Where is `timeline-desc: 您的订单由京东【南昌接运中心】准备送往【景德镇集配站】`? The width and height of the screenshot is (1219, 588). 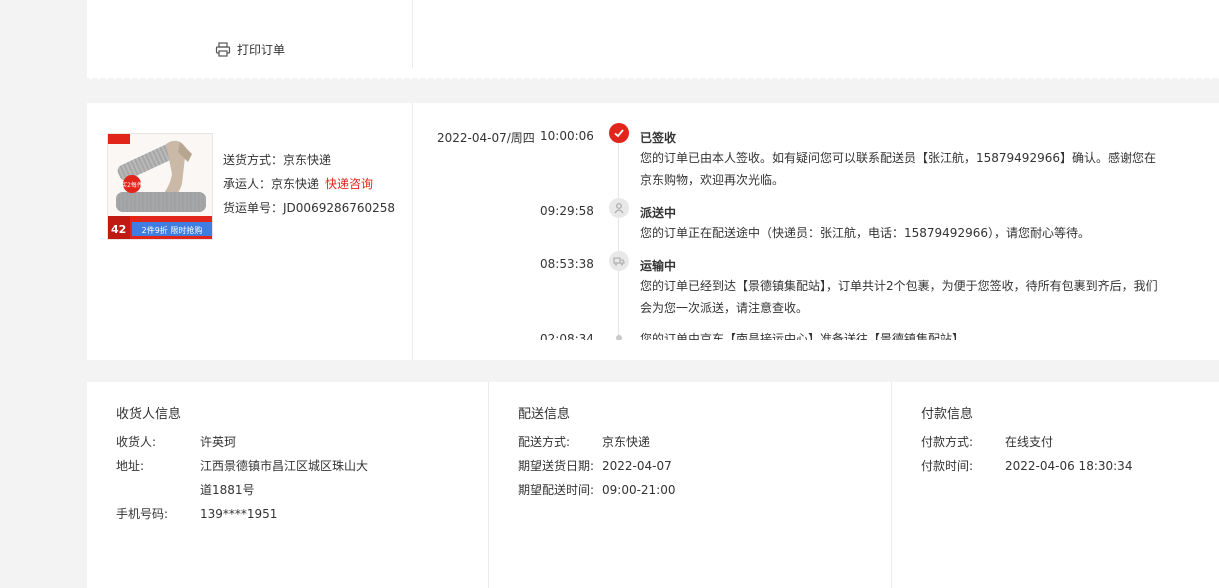 timeline-desc: 您的订单由京东【南昌接运中心】准备送往【景德镇集配站】 is located at coordinates (802, 336).